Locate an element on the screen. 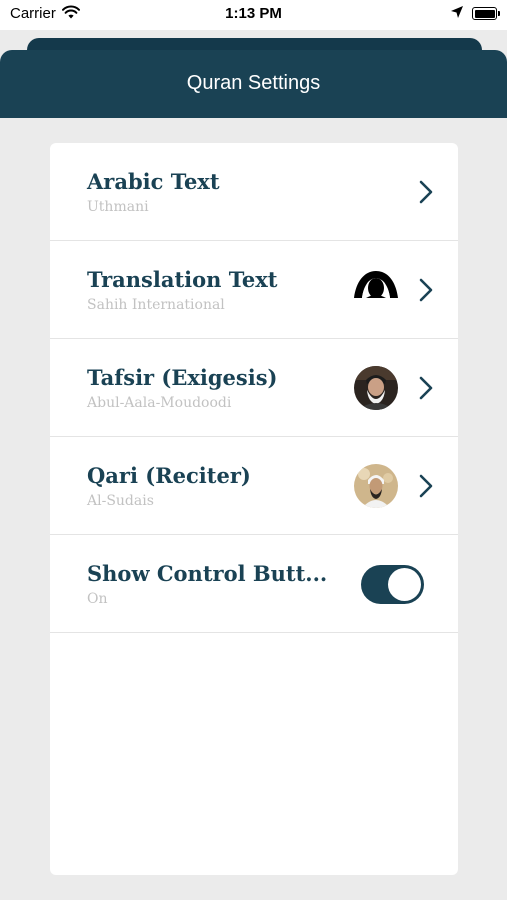  setting-title: Qari (Reciter) is located at coordinates (169, 475).